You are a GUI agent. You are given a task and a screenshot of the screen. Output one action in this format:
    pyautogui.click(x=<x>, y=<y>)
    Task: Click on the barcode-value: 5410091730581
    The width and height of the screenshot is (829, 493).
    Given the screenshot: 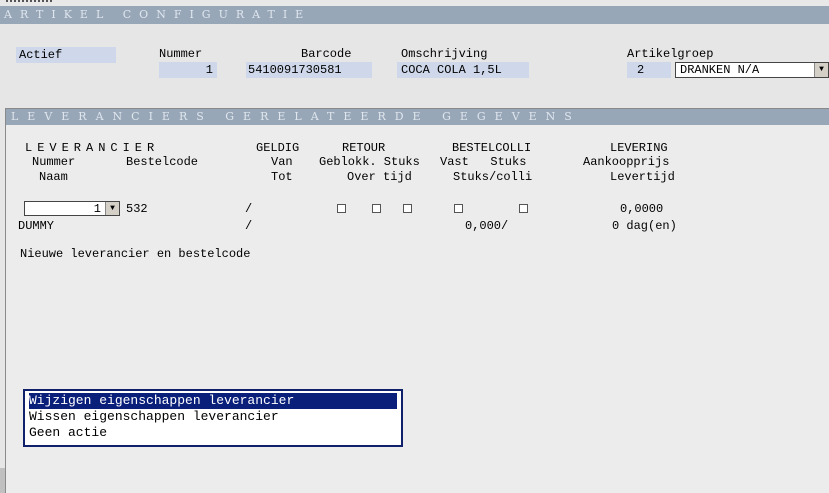 What is the action you would take?
    pyautogui.click(x=295, y=70)
    